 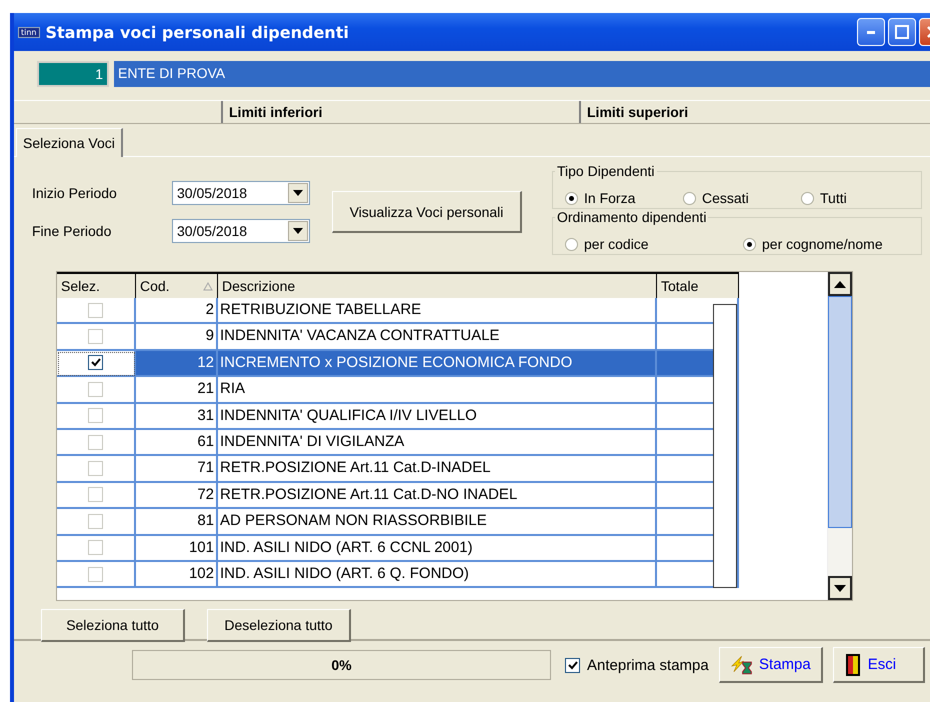 I want to click on column-header: Descrizione, so click(x=437, y=285).